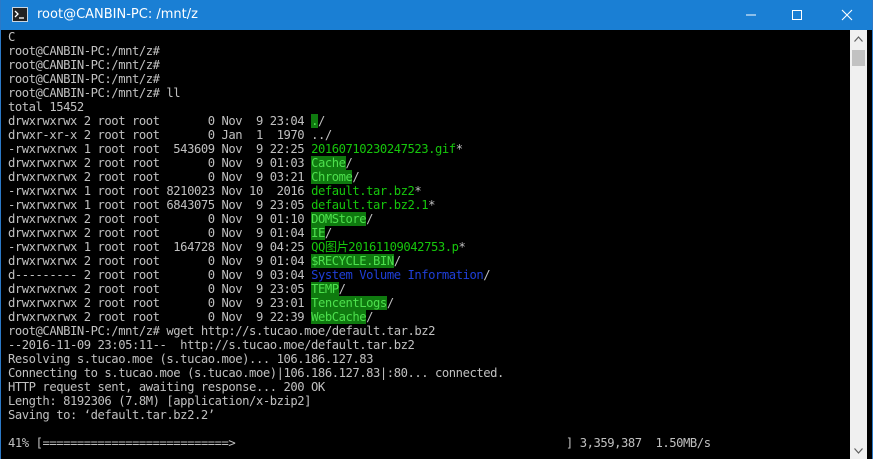 The width and height of the screenshot is (873, 459). I want to click on listing-filename: .., so click(318, 135).